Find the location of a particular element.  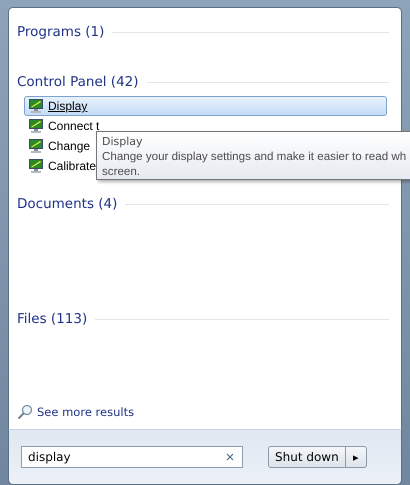

group-heading: Programs (1) is located at coordinates (60, 32).